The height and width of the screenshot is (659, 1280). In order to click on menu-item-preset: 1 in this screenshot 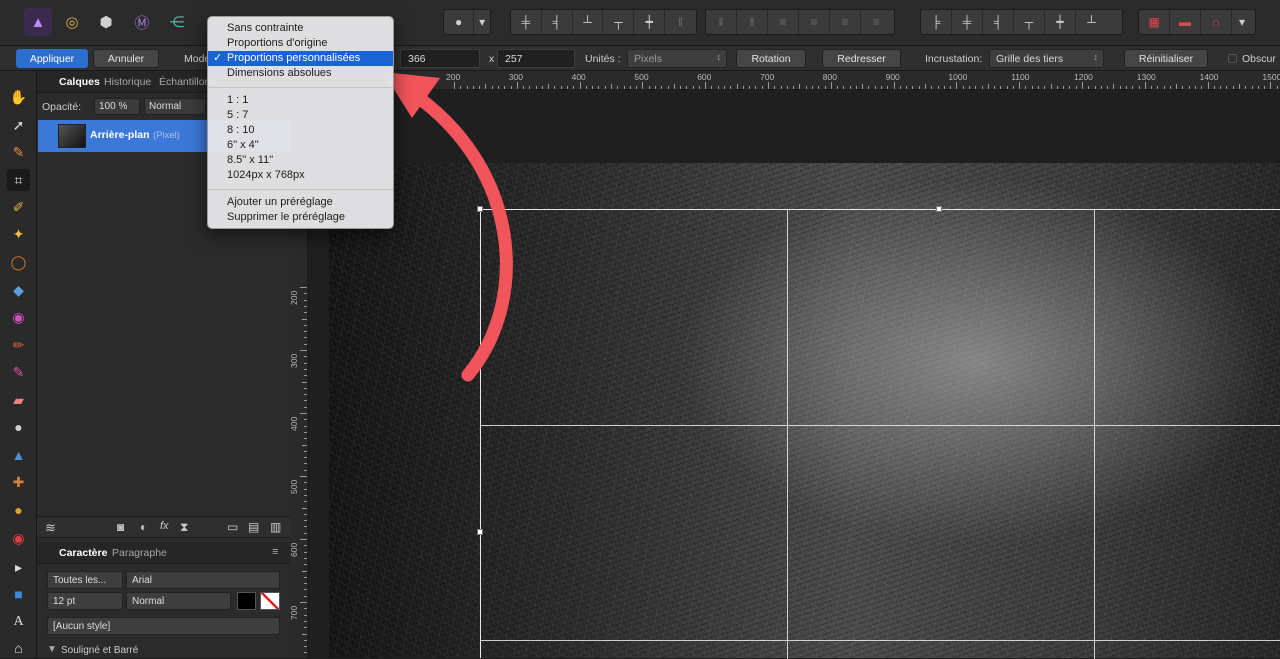, I will do `click(300, 100)`.